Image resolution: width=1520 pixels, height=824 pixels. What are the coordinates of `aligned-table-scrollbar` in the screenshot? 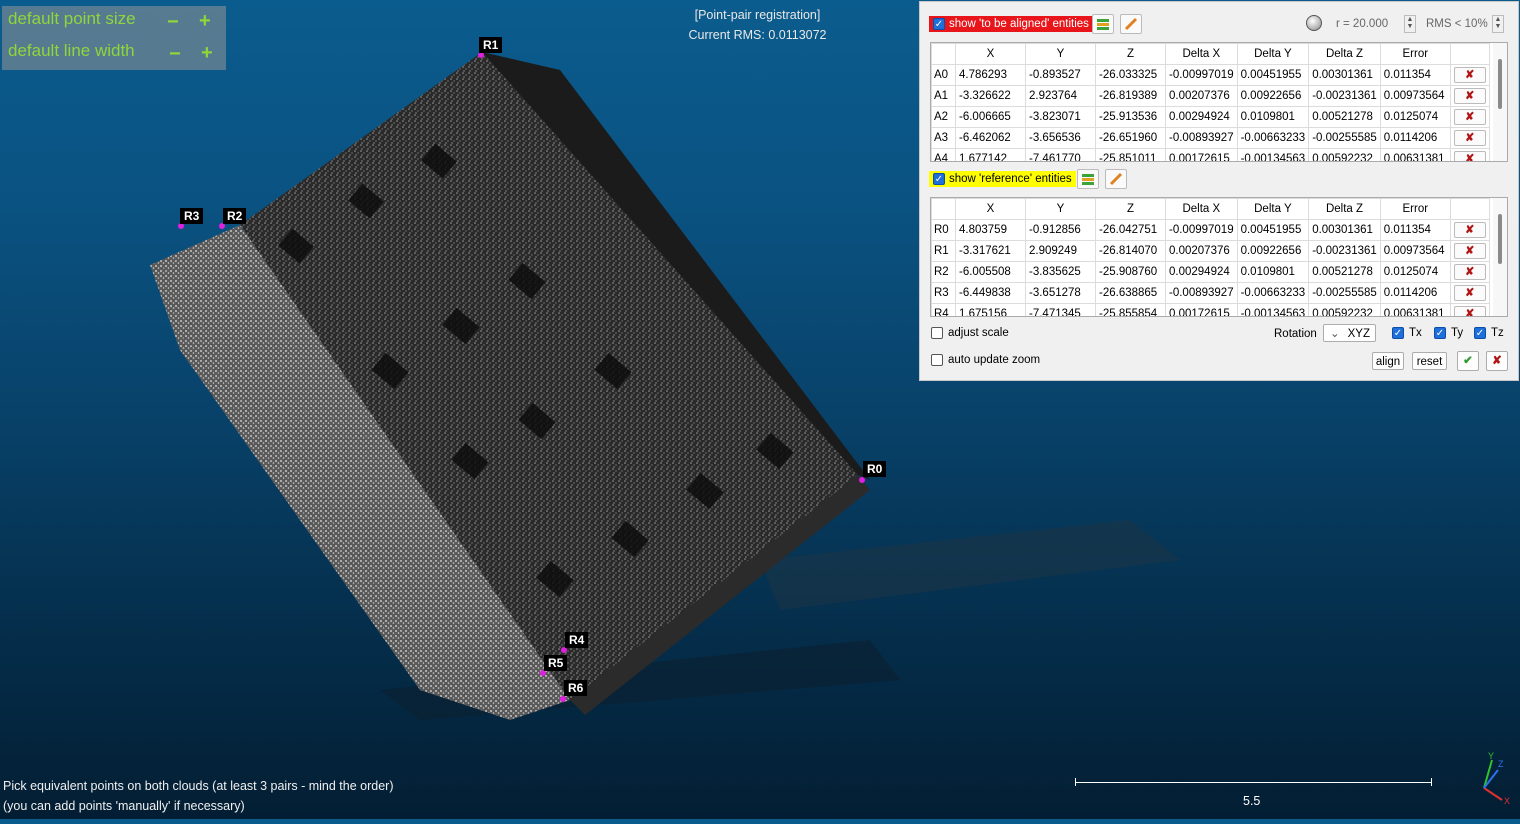 It's located at (1500, 102).